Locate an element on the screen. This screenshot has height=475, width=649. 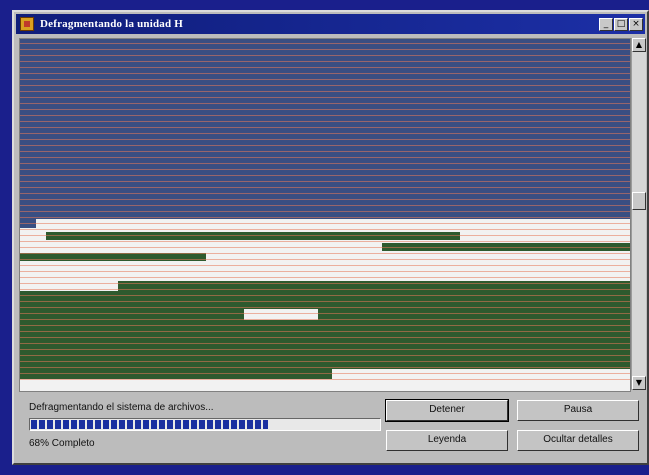
pause-button: Pausa is located at coordinates (578, 410).